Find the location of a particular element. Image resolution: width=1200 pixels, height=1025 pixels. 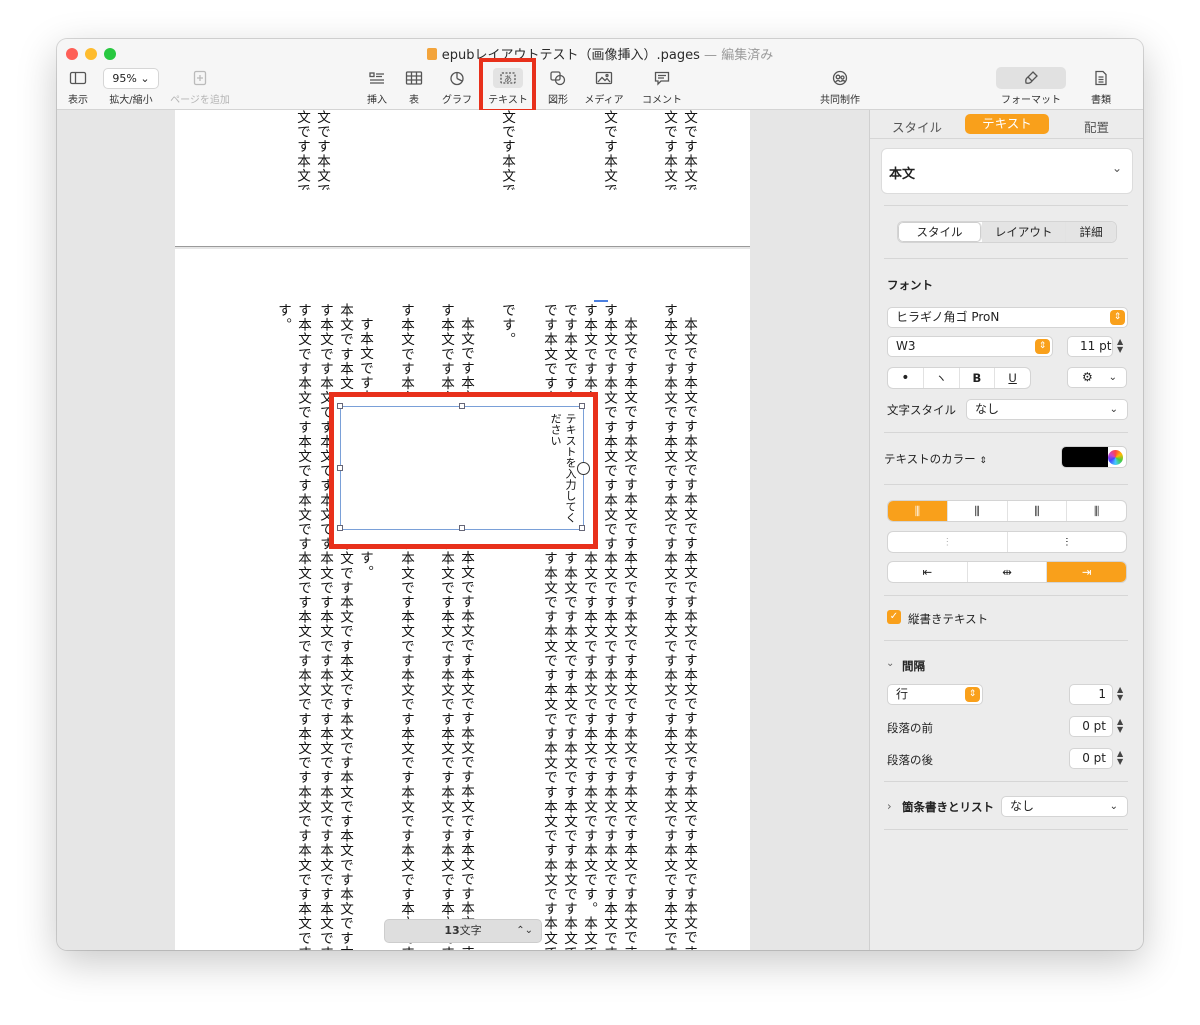

tab-style: スタイル is located at coordinates (917, 126).